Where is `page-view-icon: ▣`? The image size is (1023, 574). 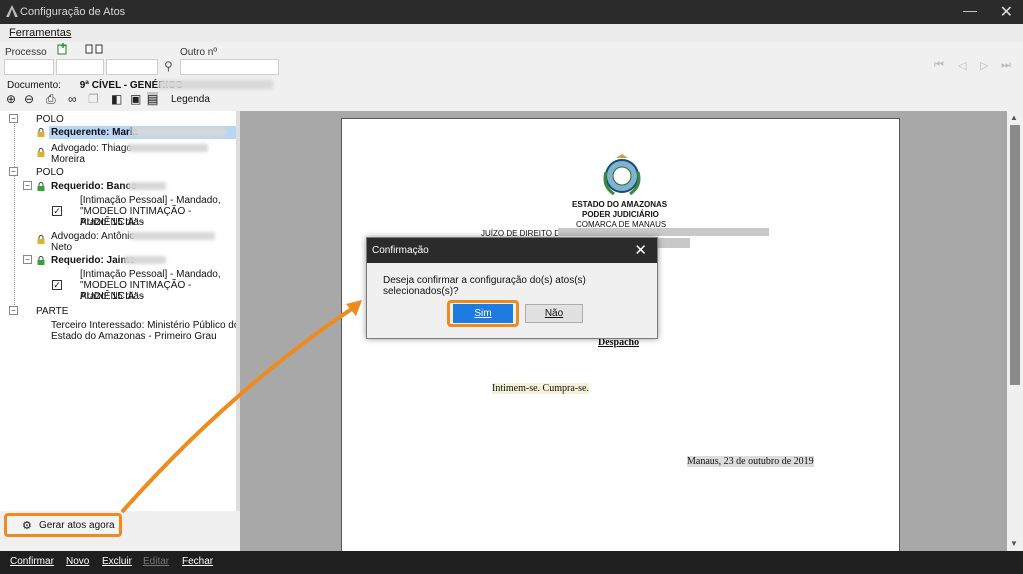 page-view-icon: ▣ is located at coordinates (135, 99).